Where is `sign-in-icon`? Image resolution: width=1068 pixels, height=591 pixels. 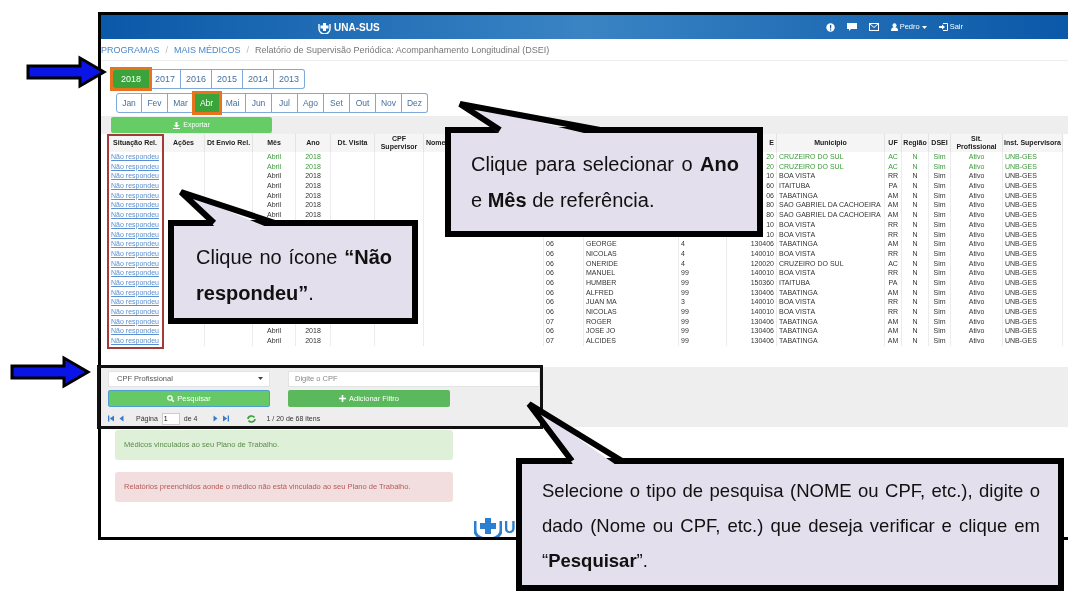 sign-in-icon is located at coordinates (943, 27).